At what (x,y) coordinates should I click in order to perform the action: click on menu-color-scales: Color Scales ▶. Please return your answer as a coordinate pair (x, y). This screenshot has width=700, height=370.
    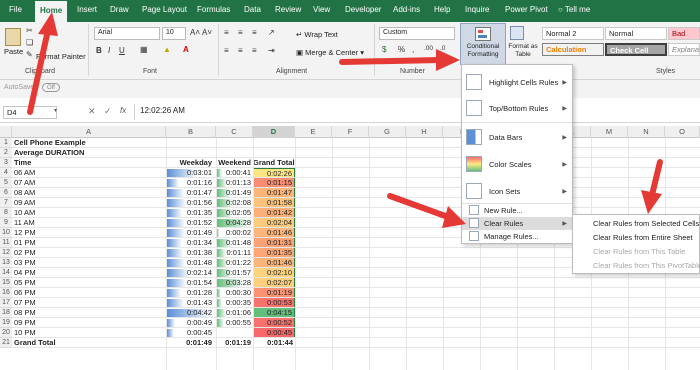
    Looking at the image, I should click on (517, 164).